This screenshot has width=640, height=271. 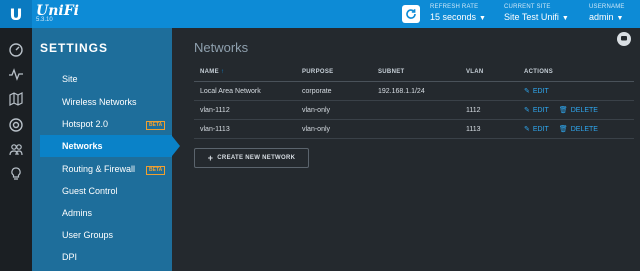 What do you see at coordinates (77, 213) in the screenshot?
I see `sidebar-item-admins: Admins` at bounding box center [77, 213].